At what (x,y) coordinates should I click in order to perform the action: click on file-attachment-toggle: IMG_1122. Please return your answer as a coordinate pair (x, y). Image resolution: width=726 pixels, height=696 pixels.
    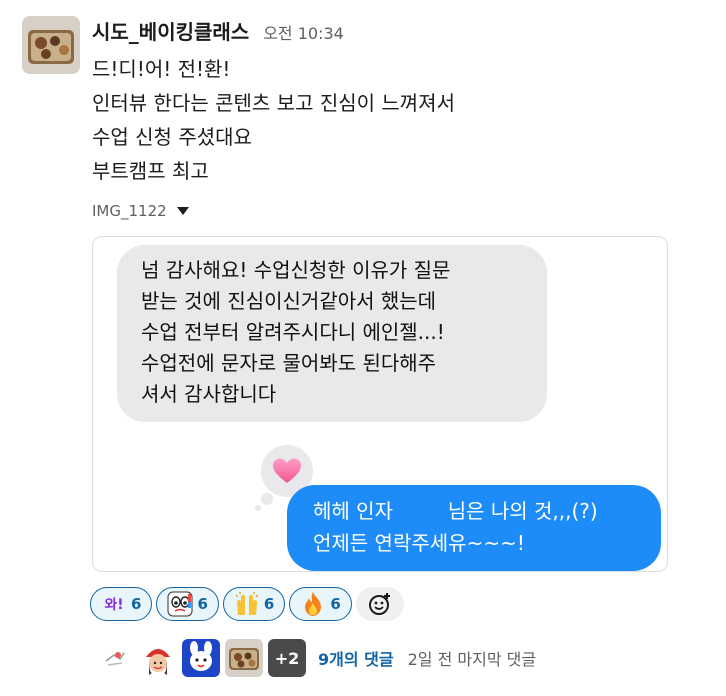
    Looking at the image, I should click on (140, 211).